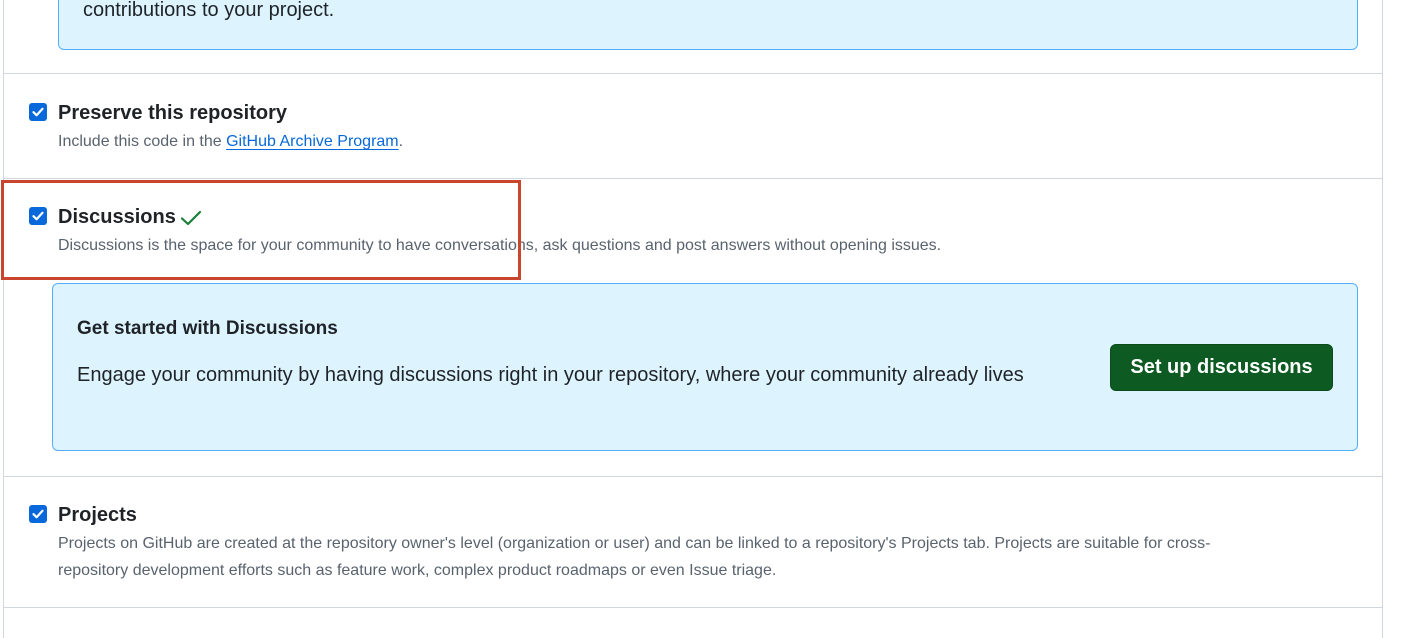  Describe the element at coordinates (97, 515) in the screenshot. I see `projects-title: Projects` at that location.